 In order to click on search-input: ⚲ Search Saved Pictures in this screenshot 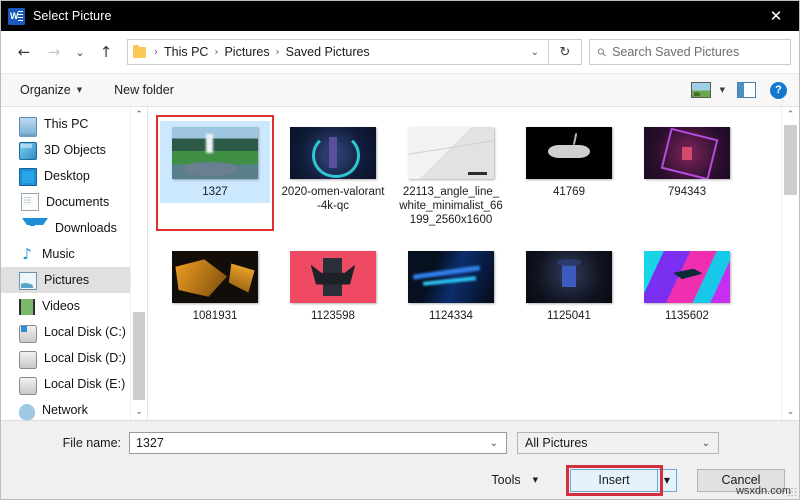, I will do `click(690, 52)`.